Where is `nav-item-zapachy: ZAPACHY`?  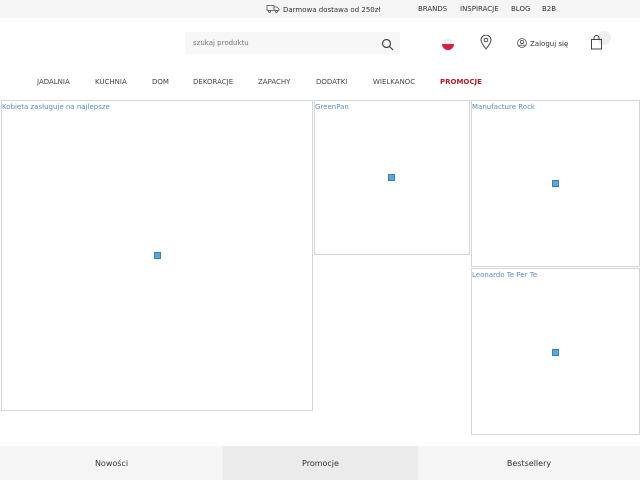 nav-item-zapachy: ZAPACHY is located at coordinates (274, 82).